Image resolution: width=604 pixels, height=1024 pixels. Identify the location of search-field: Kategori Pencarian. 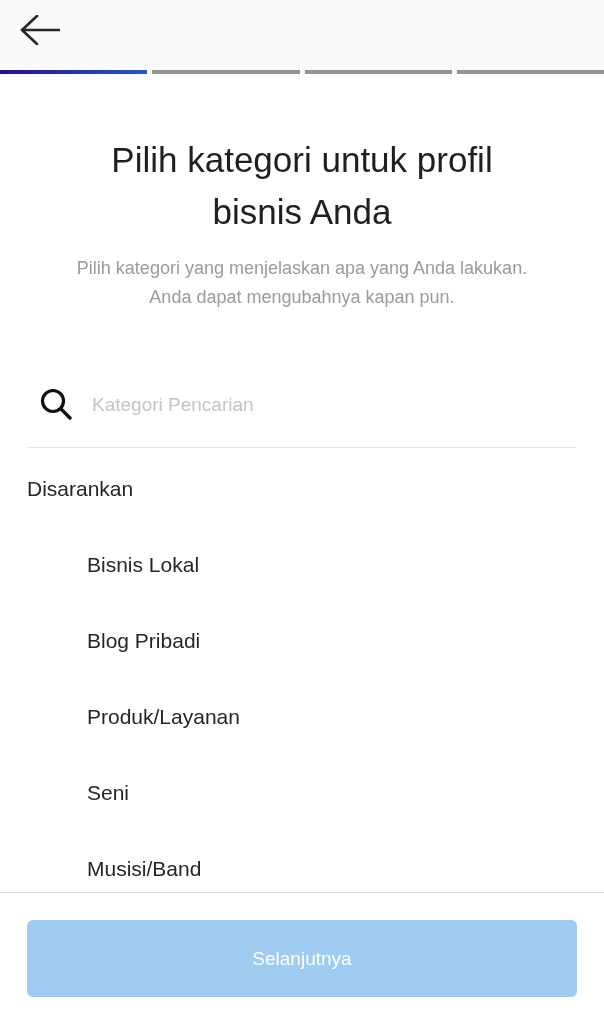
(334, 405).